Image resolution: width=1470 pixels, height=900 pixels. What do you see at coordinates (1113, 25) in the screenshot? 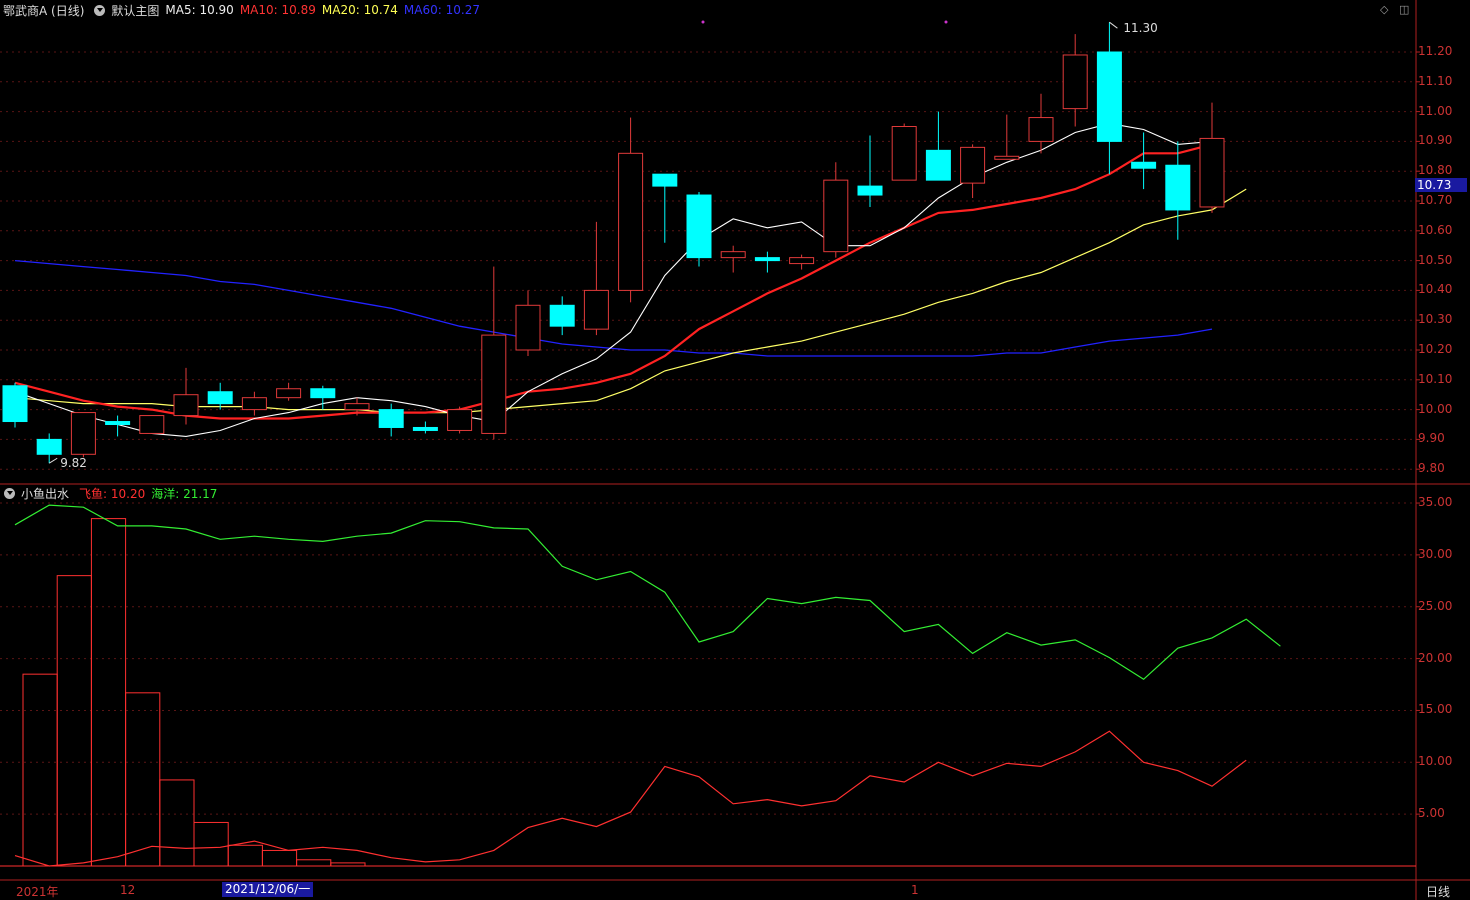
I see `high-marker` at bounding box center [1113, 25].